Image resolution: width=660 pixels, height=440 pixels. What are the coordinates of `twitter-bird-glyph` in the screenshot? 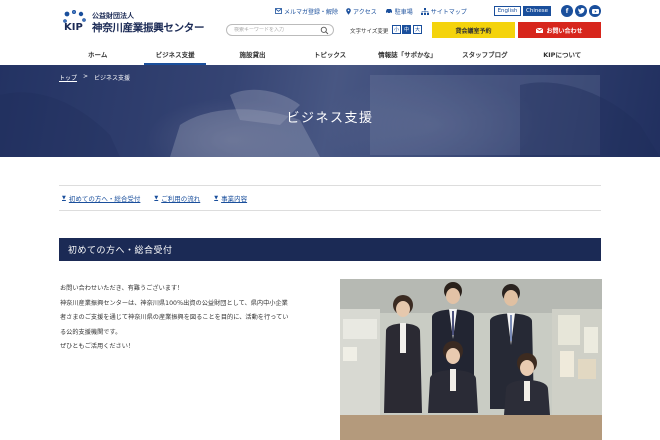 It's located at (580, 11).